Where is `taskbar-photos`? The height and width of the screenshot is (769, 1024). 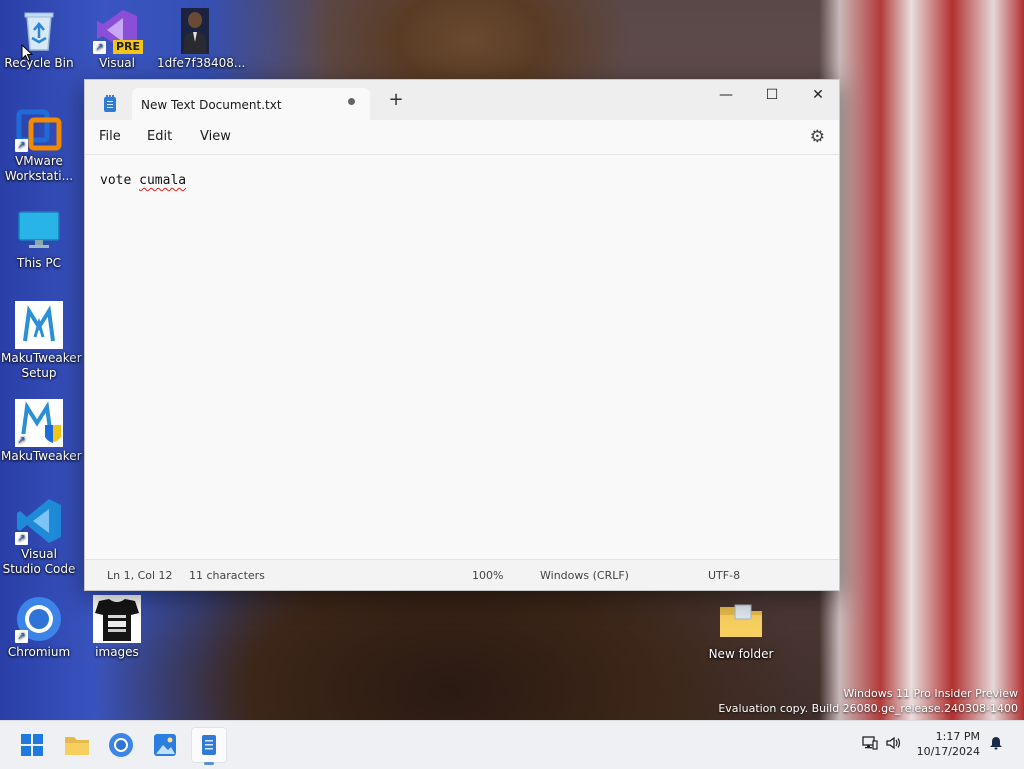 taskbar-photos is located at coordinates (165, 745).